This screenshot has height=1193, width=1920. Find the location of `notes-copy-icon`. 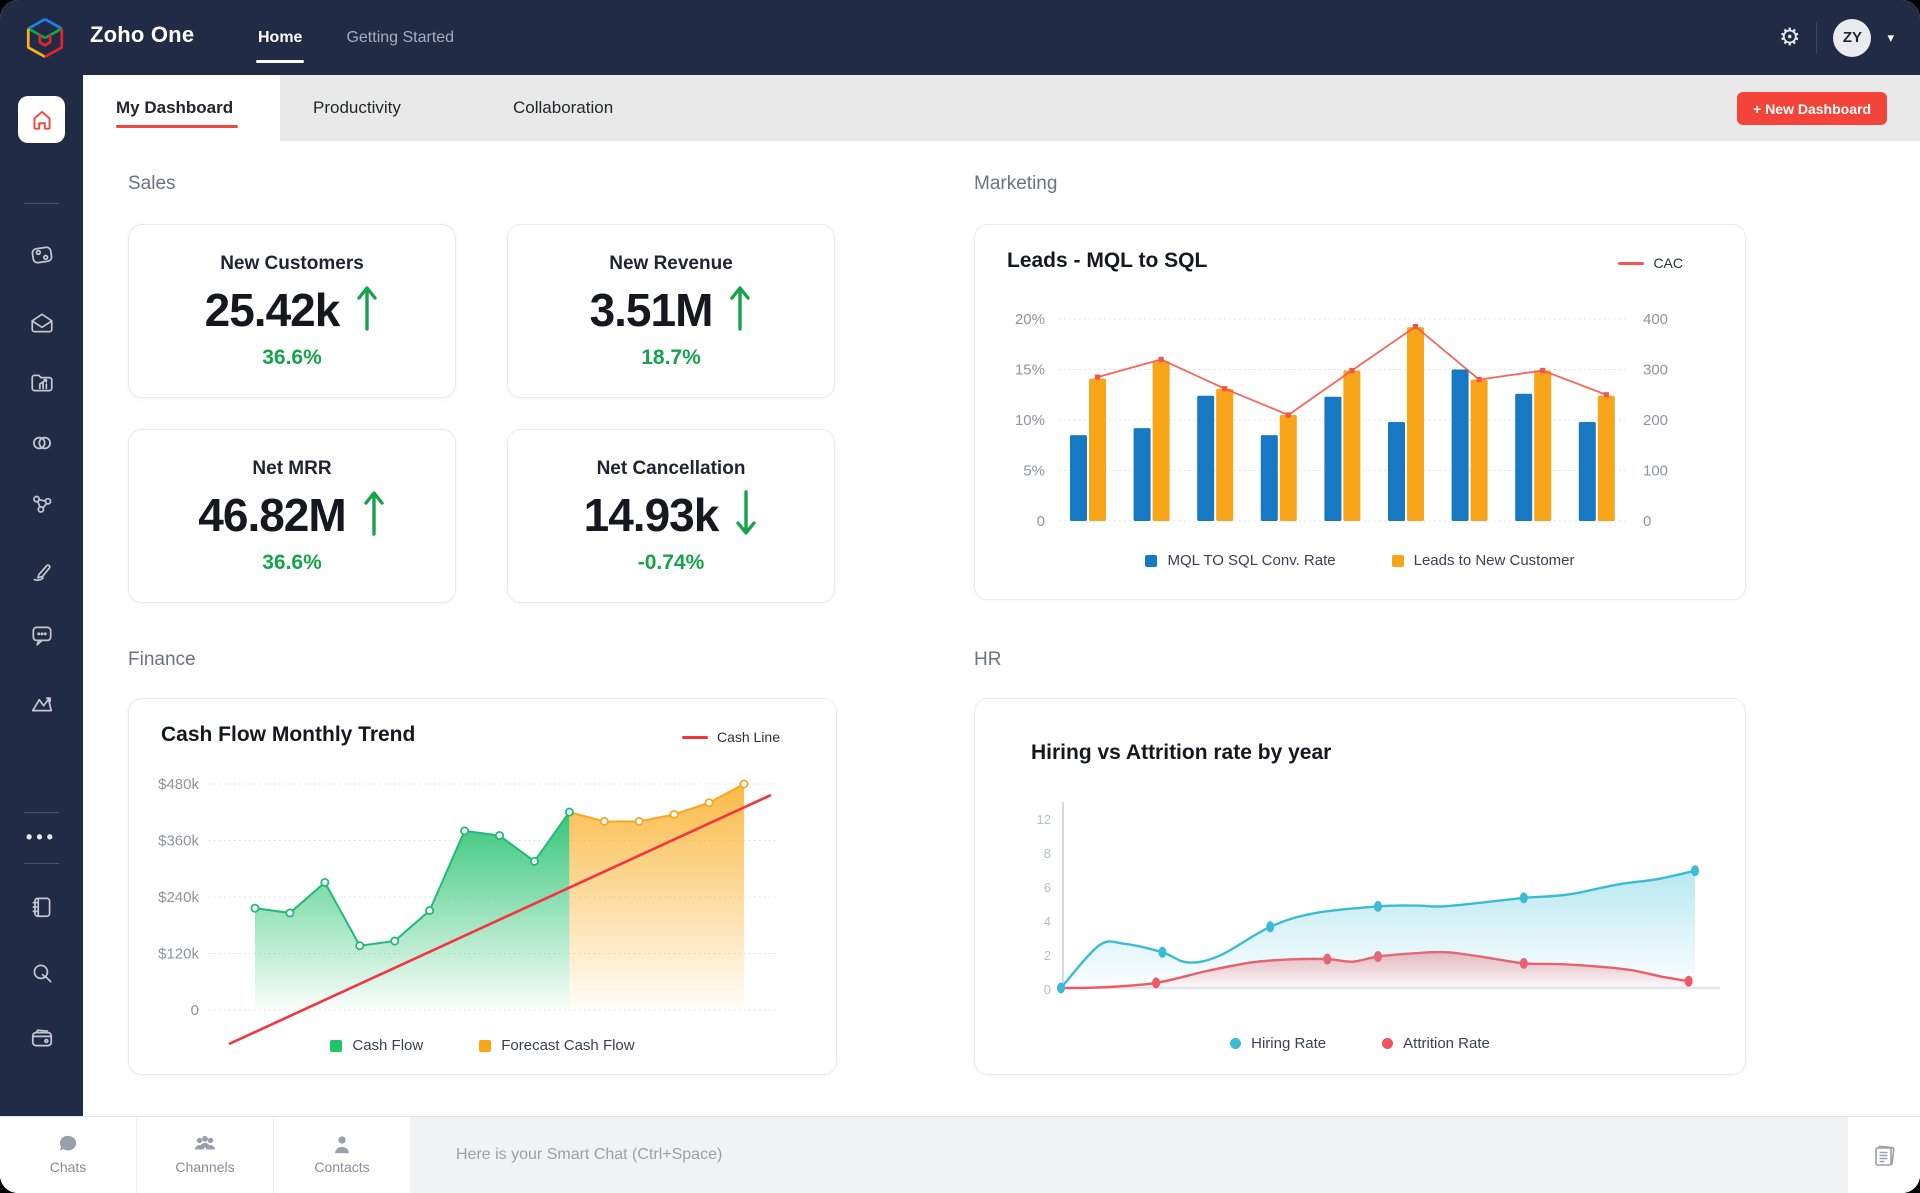

notes-copy-icon is located at coordinates (1885, 1155).